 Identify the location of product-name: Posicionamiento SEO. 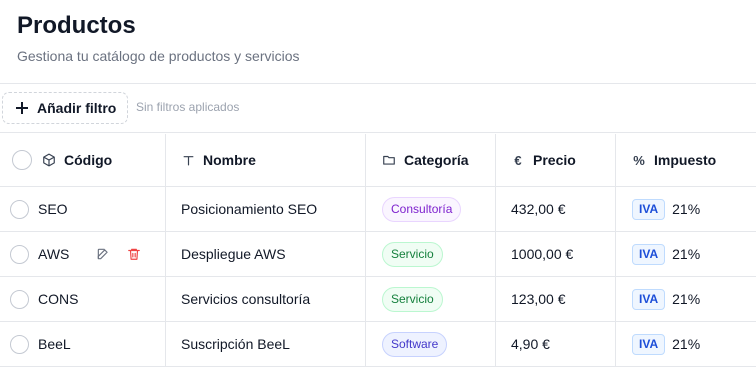
(249, 209).